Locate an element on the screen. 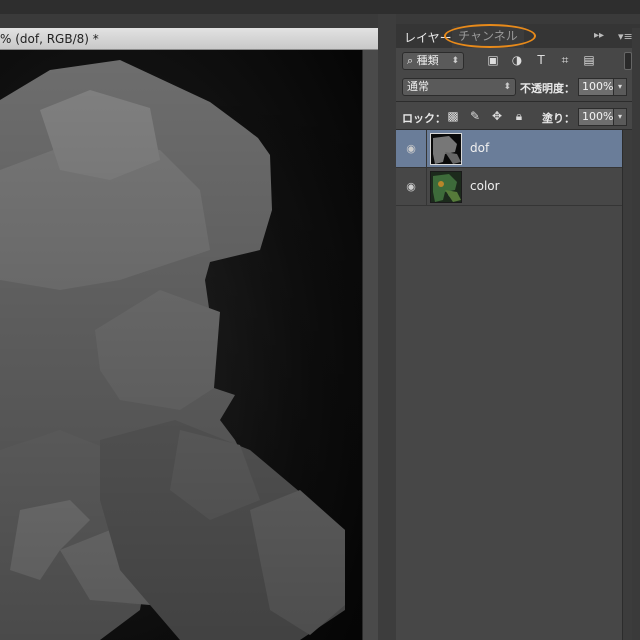  fill-label: 塗り： is located at coordinates (558, 118).